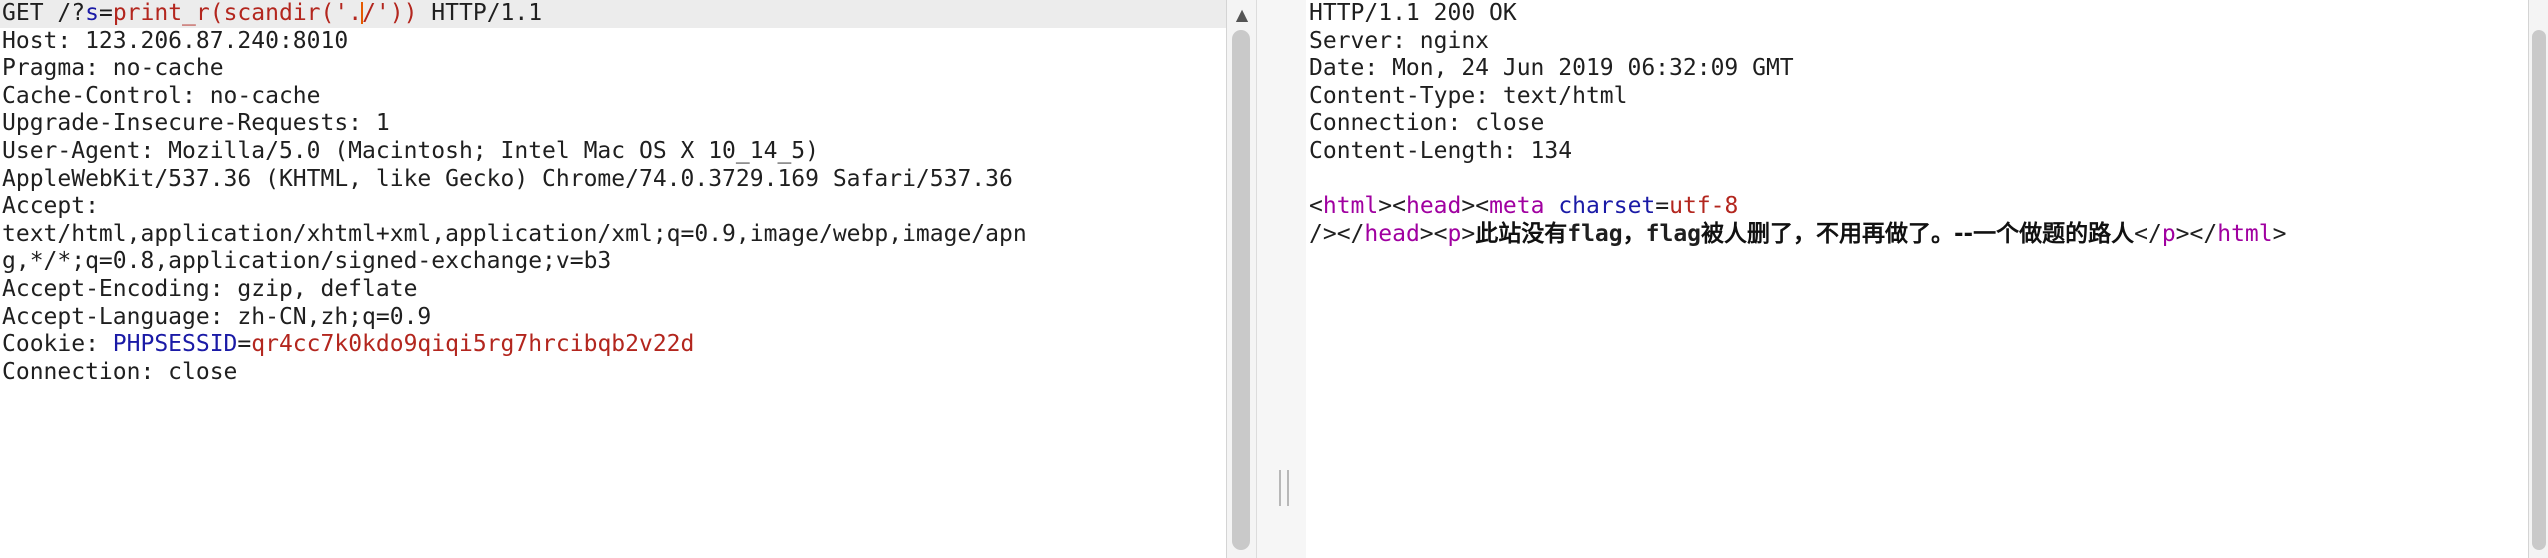 The image size is (2548, 558). I want to click on request-scrollbar: ▲, so click(1242, 279).